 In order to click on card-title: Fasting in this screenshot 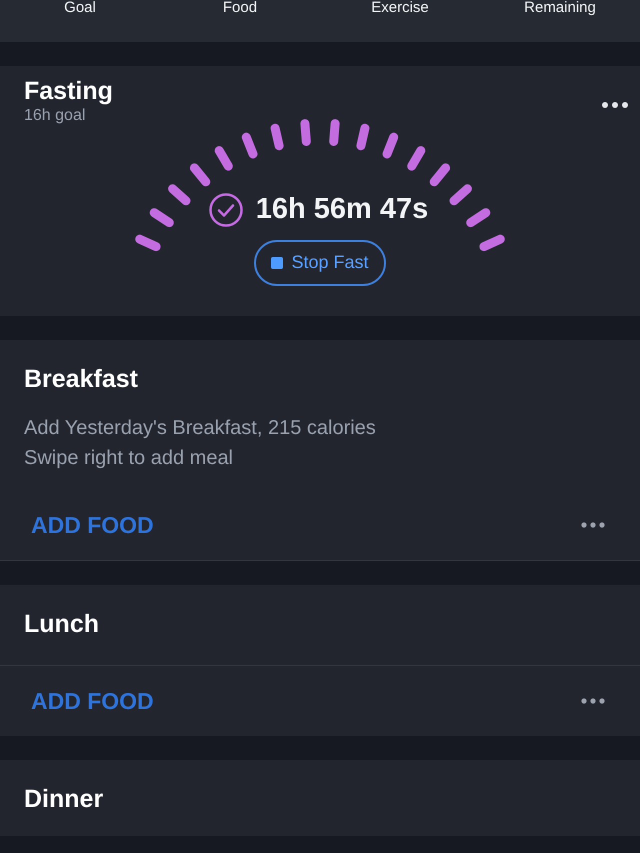, I will do `click(68, 91)`.